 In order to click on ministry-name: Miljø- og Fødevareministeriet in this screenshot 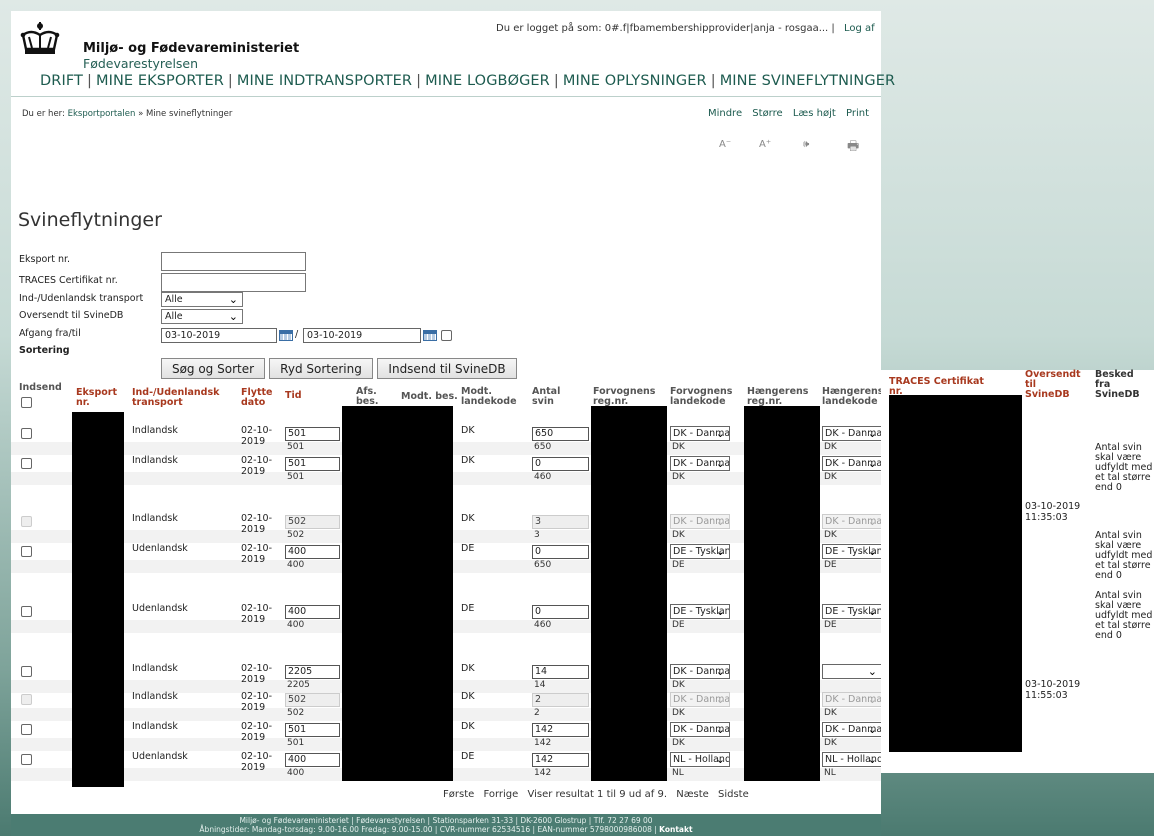, I will do `click(191, 48)`.